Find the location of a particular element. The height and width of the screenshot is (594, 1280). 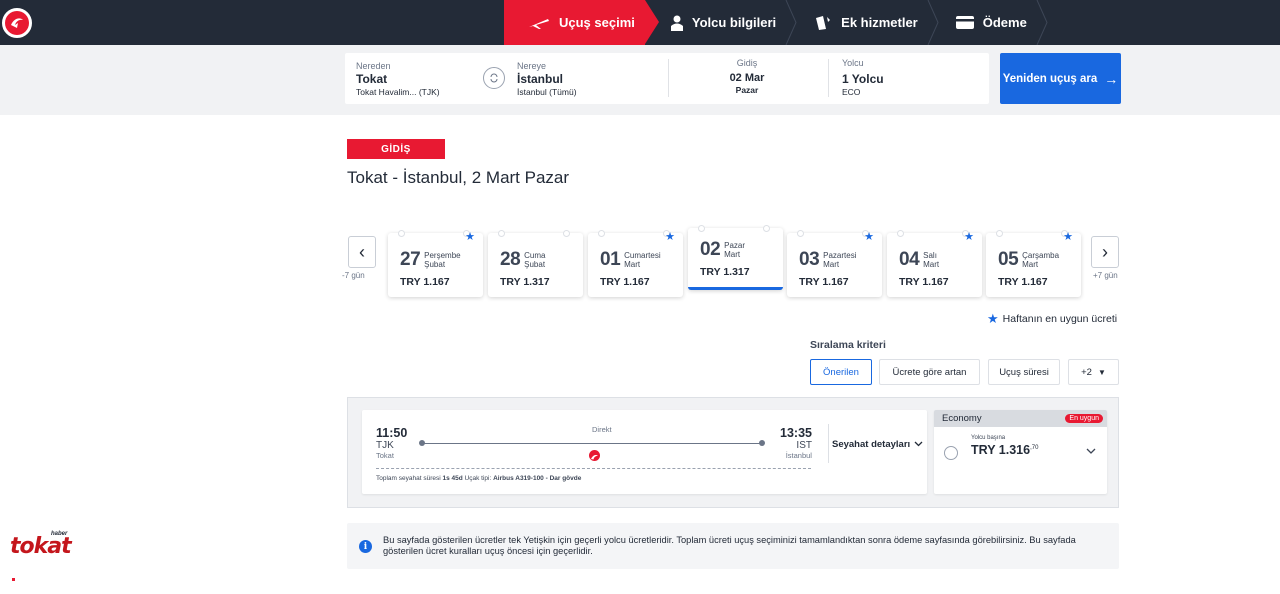

fare-price-cents: ,70 is located at coordinates (1034, 447).